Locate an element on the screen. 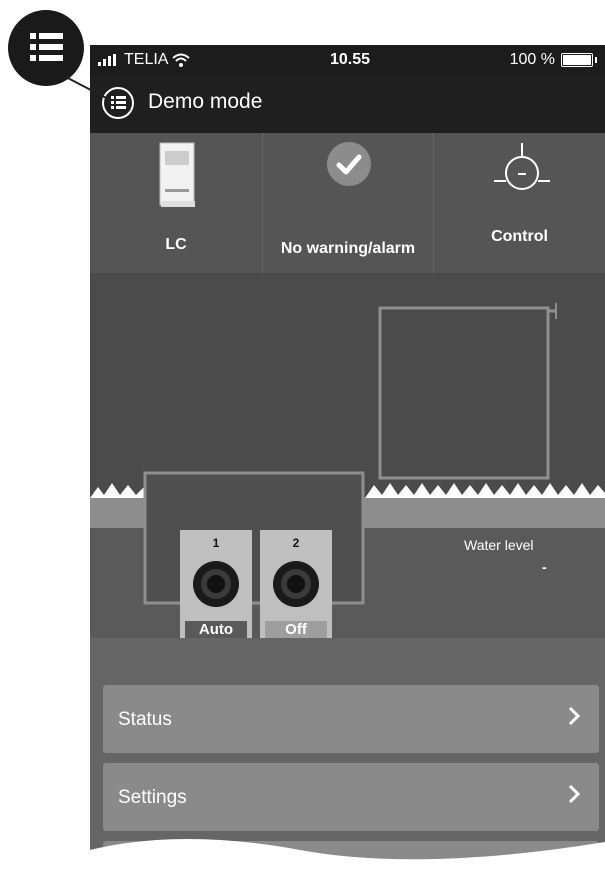 The width and height of the screenshot is (605, 876). pump-2-number: 2 is located at coordinates (296, 543).